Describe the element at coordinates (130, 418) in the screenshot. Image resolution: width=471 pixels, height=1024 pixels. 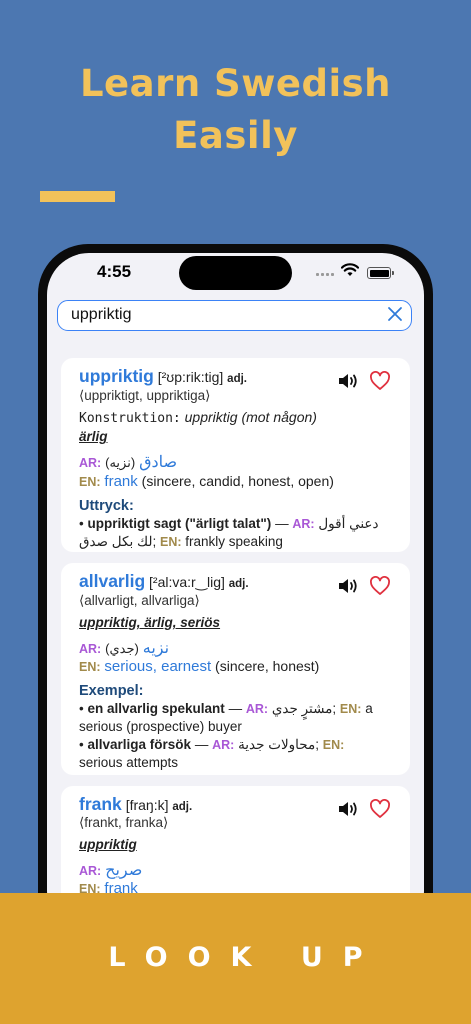
I see `construction-label: Konstruktion:` at that location.